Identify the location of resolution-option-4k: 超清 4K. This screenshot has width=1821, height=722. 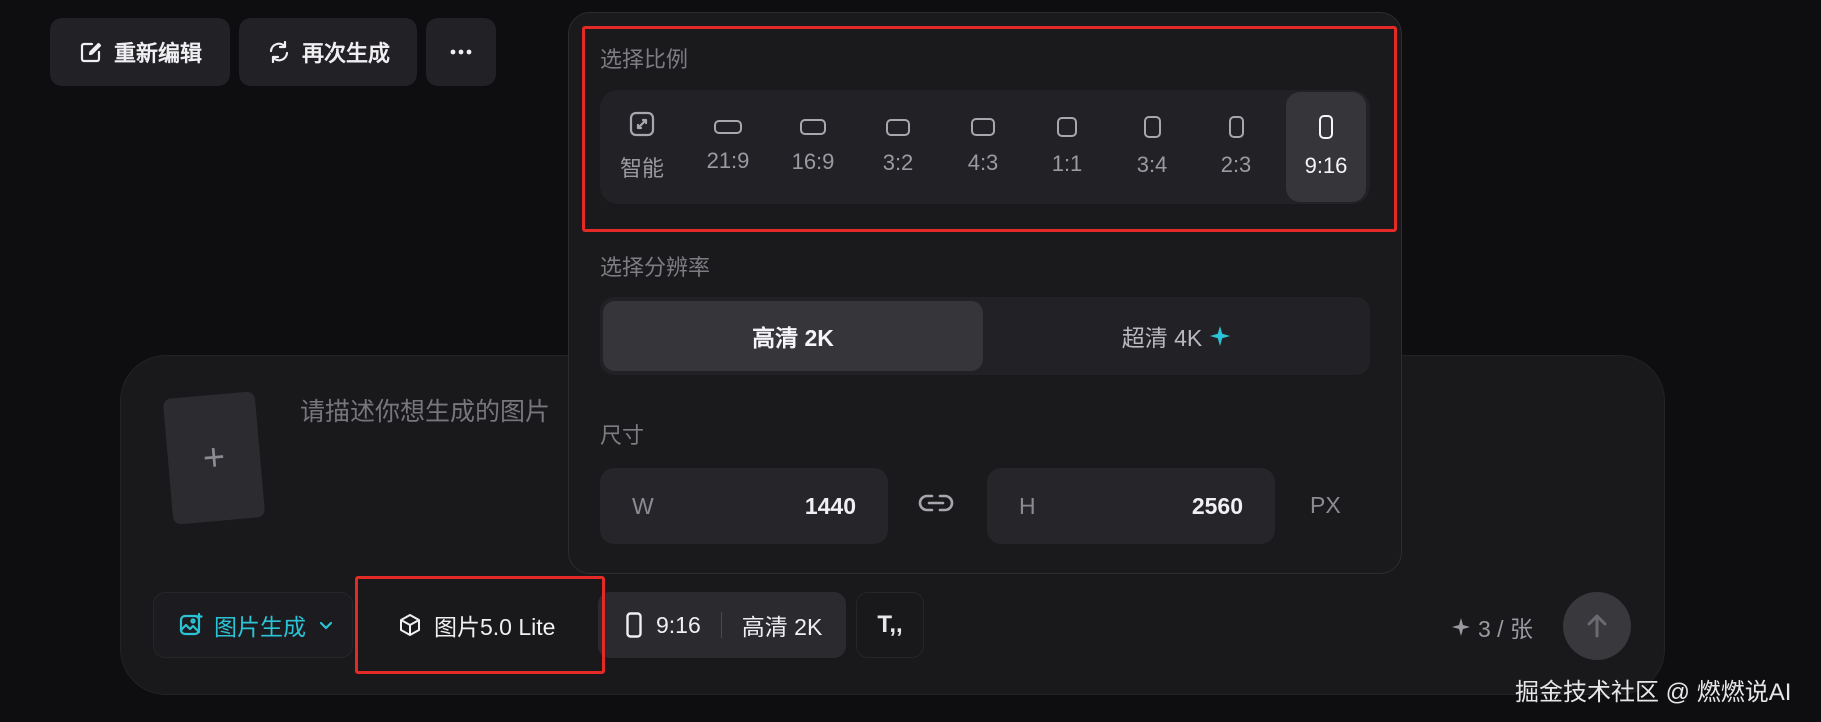
(1176, 336).